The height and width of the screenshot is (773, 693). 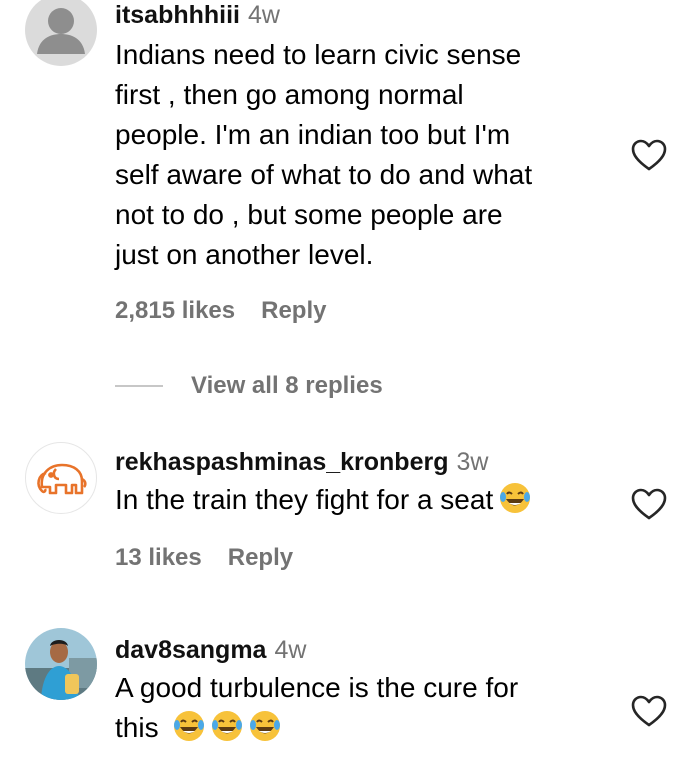 I want to click on user-photo-avatar, so click(x=61, y=664).